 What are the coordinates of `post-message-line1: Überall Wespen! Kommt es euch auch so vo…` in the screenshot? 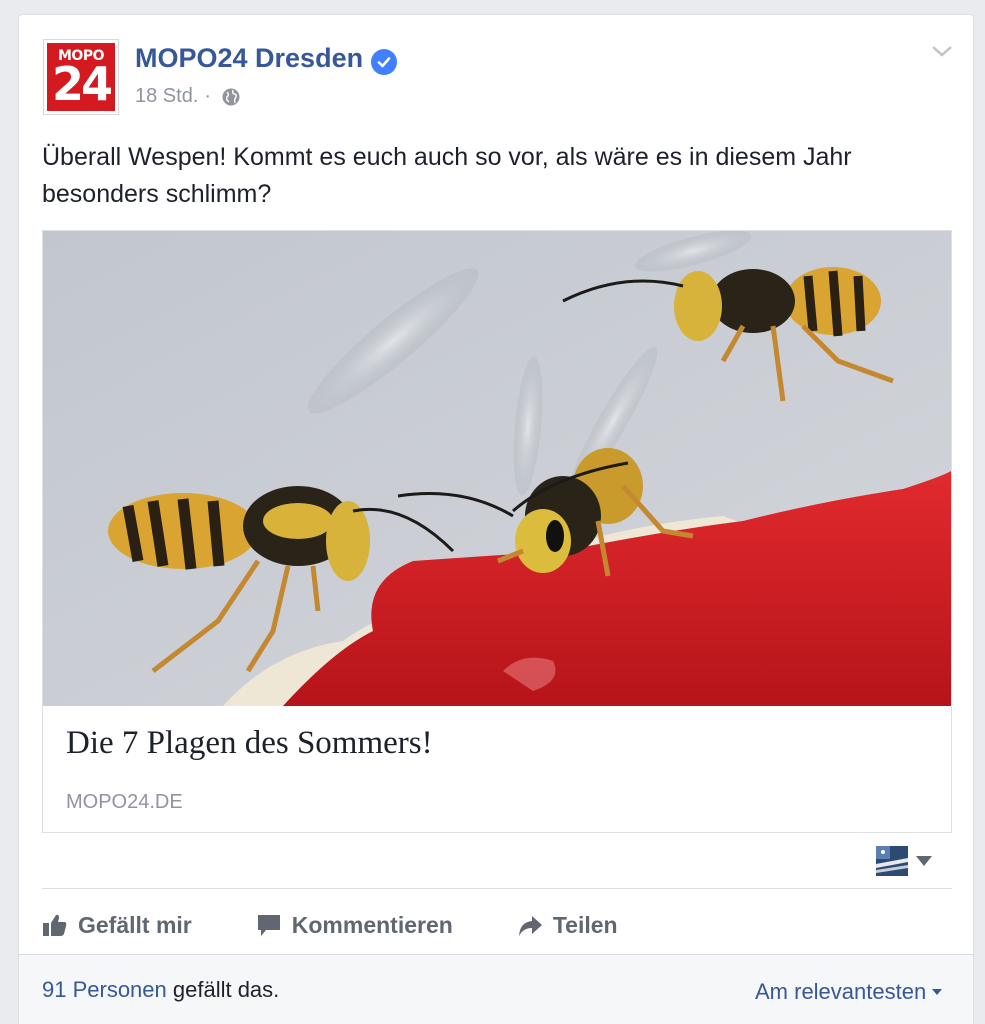 It's located at (447, 157).